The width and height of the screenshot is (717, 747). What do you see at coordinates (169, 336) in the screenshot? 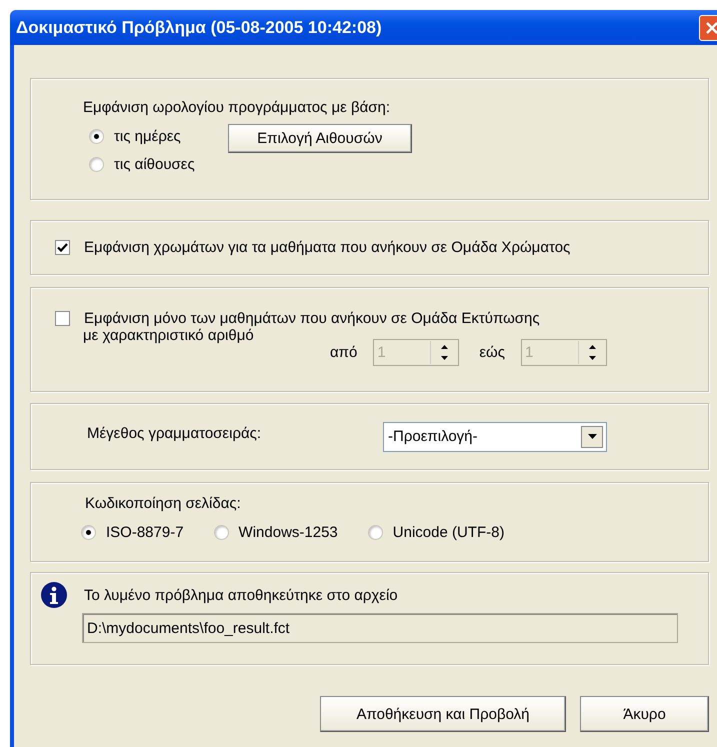
I see `number-label: με χαρακτηριστικό αριθμό` at bounding box center [169, 336].